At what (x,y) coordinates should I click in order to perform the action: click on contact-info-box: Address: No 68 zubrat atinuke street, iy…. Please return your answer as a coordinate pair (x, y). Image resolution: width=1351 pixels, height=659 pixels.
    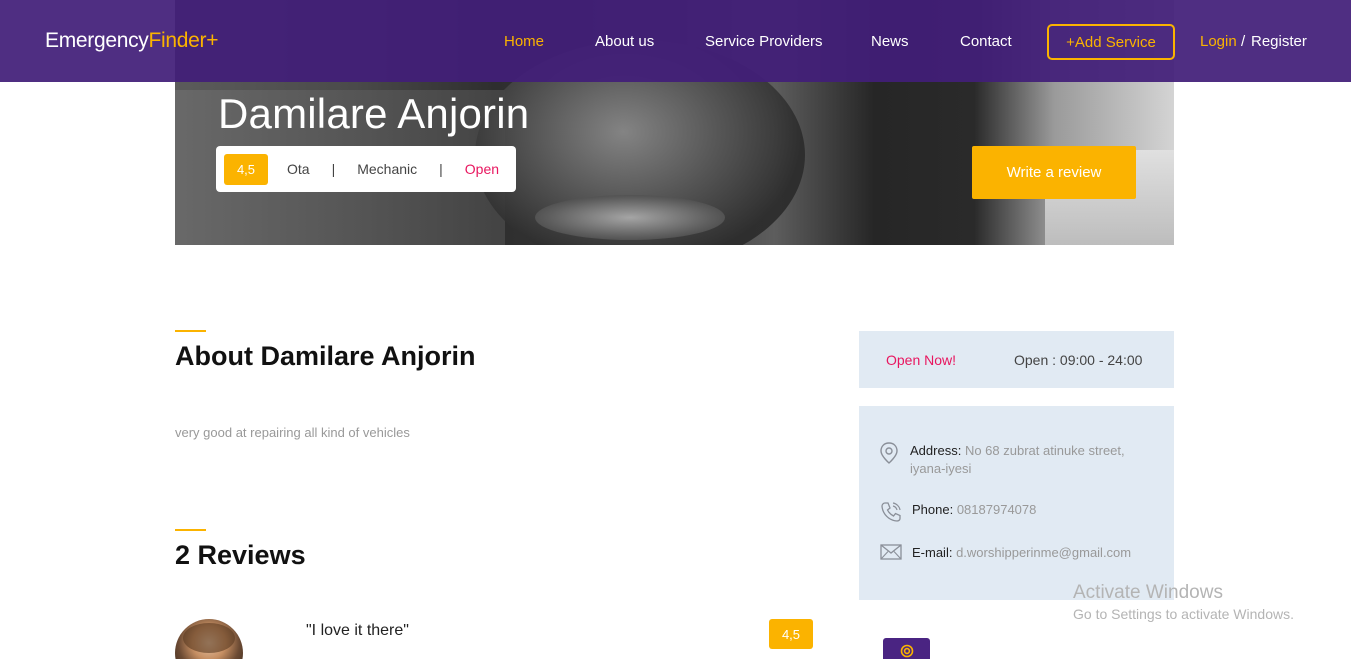
    Looking at the image, I should click on (1016, 503).